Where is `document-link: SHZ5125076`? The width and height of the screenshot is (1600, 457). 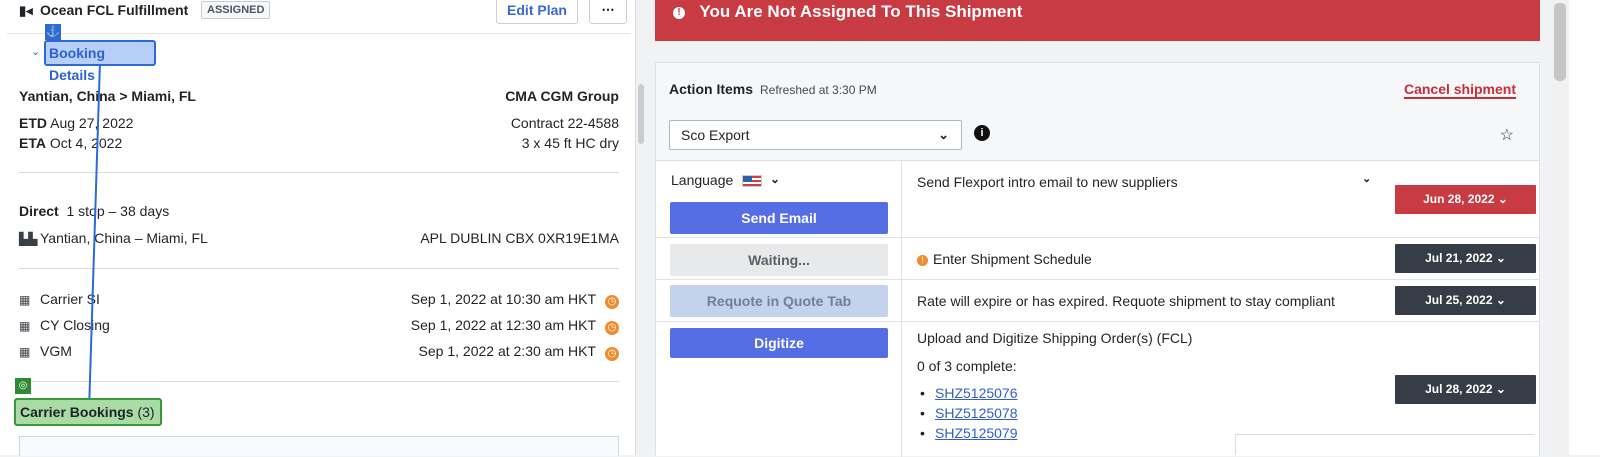 document-link: SHZ5125076 is located at coordinates (968, 393).